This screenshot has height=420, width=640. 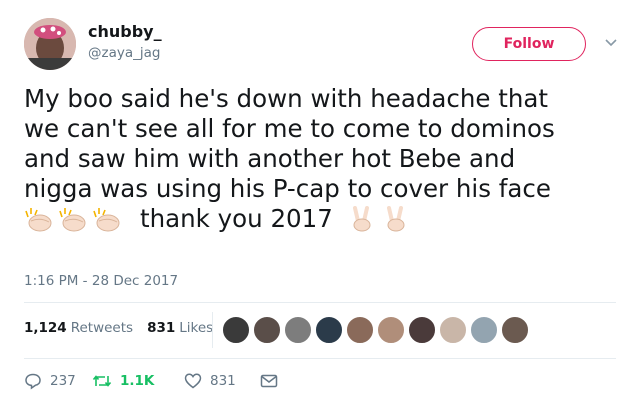 I want to click on heart-icon, so click(x=193, y=381).